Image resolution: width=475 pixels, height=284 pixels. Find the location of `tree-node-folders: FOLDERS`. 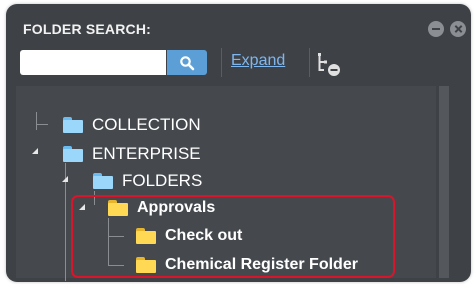

tree-node-folders: FOLDERS is located at coordinates (147, 181).